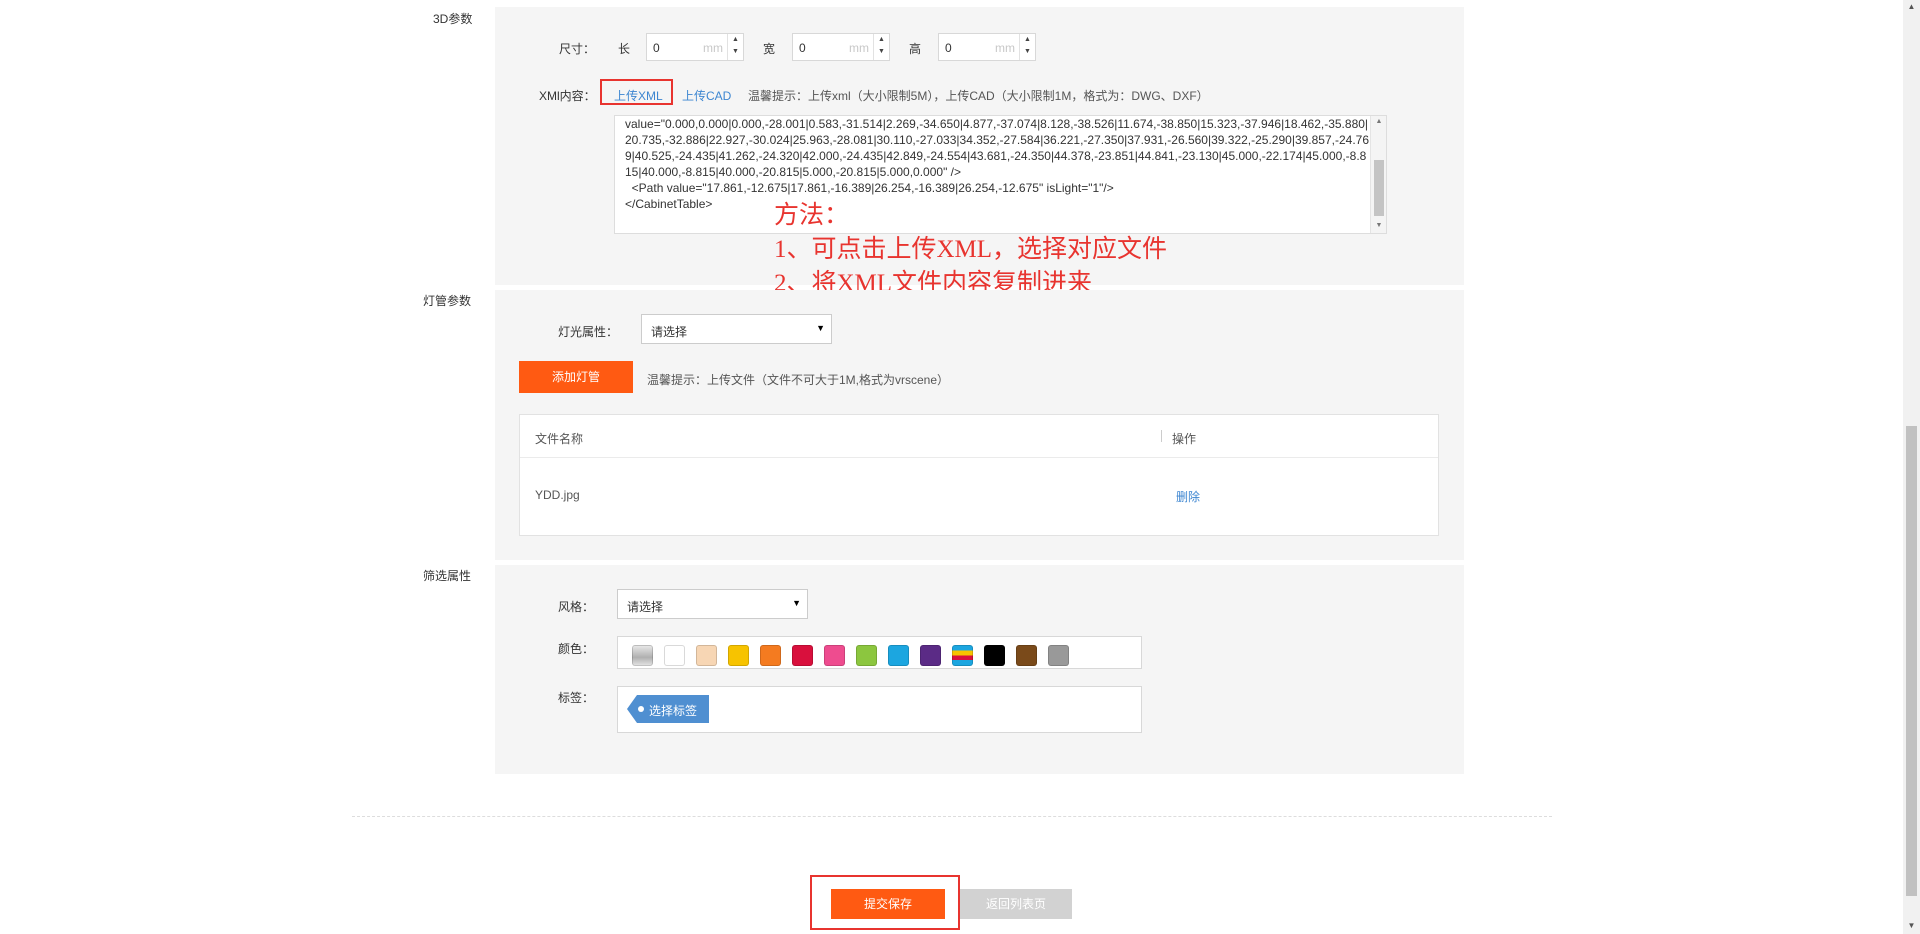 Image resolution: width=1920 pixels, height=934 pixels. What do you see at coordinates (881, 47) in the screenshot?
I see `width-spinner: ▲ ▼` at bounding box center [881, 47].